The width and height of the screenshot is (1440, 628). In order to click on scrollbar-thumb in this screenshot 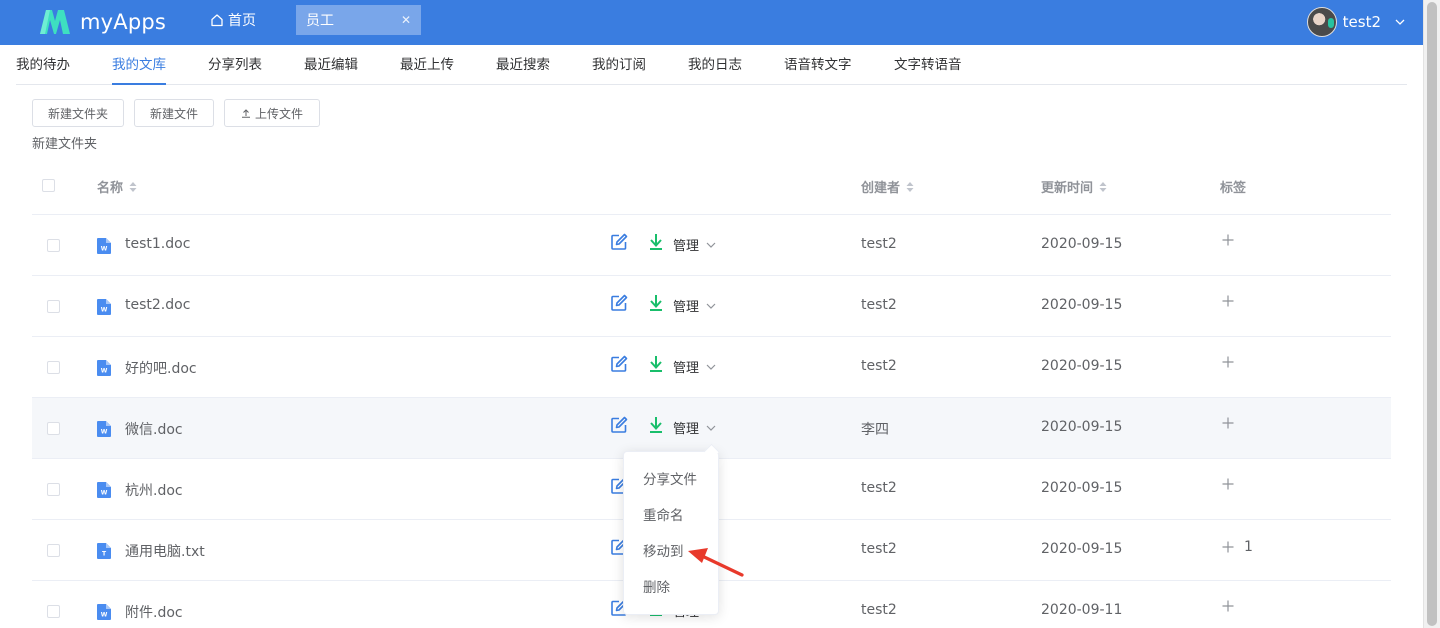, I will do `click(1432, 314)`.